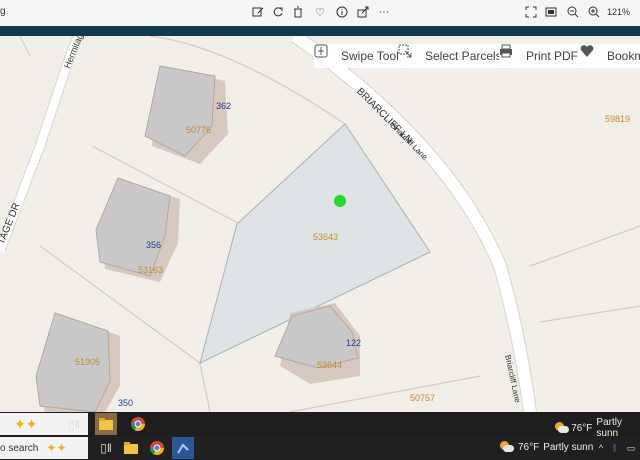  Describe the element at coordinates (354, 343) in the screenshot. I see `address-label: 122` at that location.